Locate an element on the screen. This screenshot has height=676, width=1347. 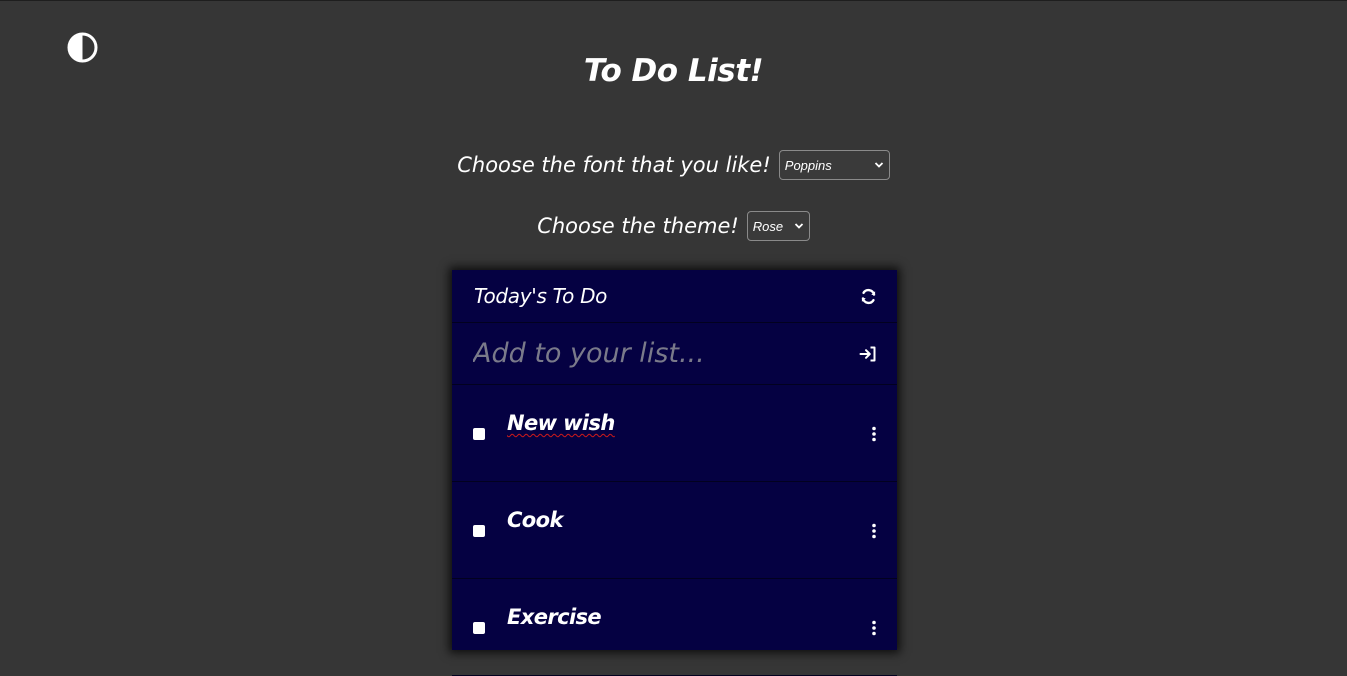
theme-option-label: Choose the theme! is located at coordinates (638, 226).